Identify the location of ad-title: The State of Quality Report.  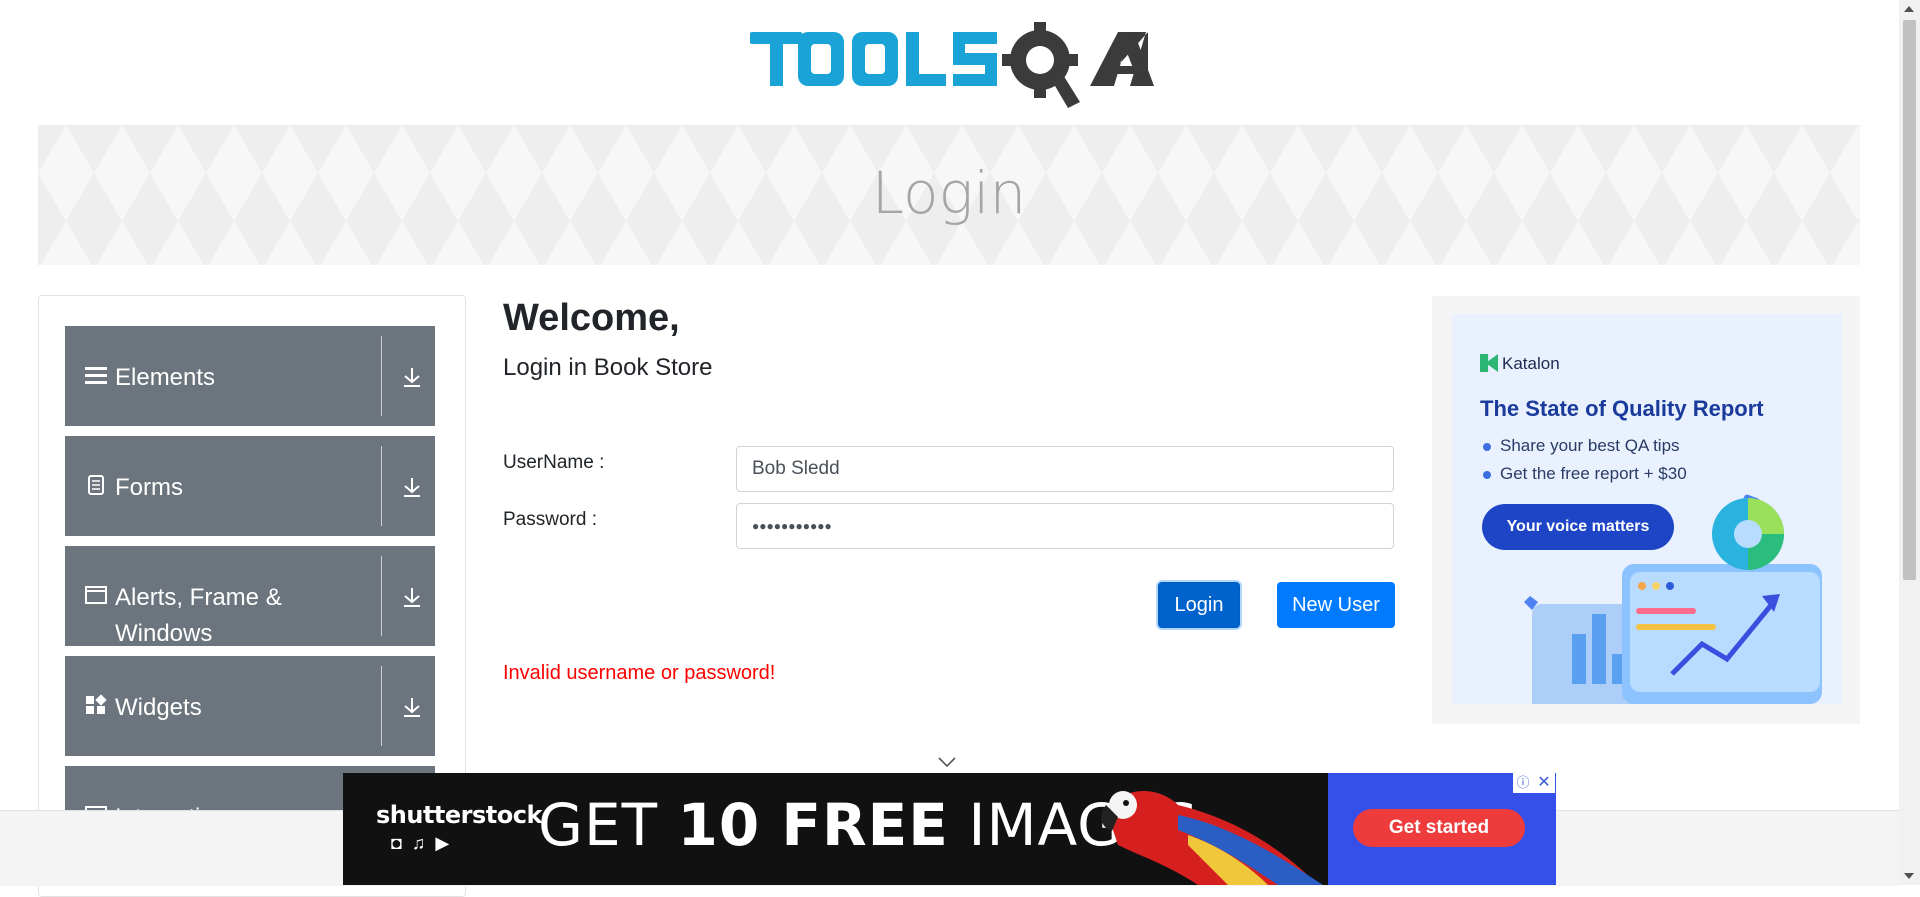
(1622, 408).